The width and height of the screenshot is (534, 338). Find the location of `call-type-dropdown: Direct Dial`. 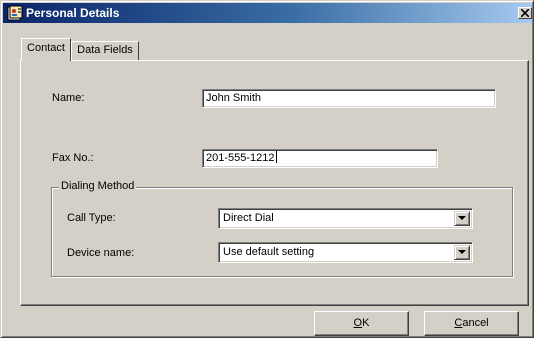

call-type-dropdown: Direct Dial is located at coordinates (345, 218).